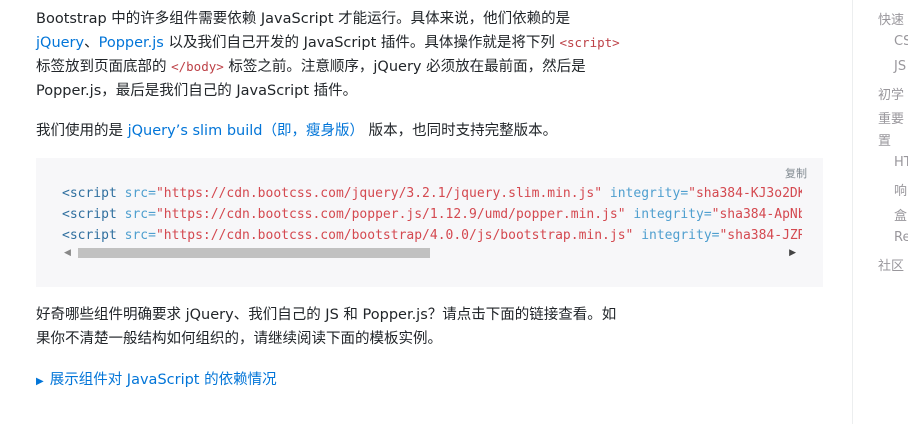 The image size is (908, 424). I want to click on slim-suffix: 版本，也同时支持完整版本。, so click(460, 131).